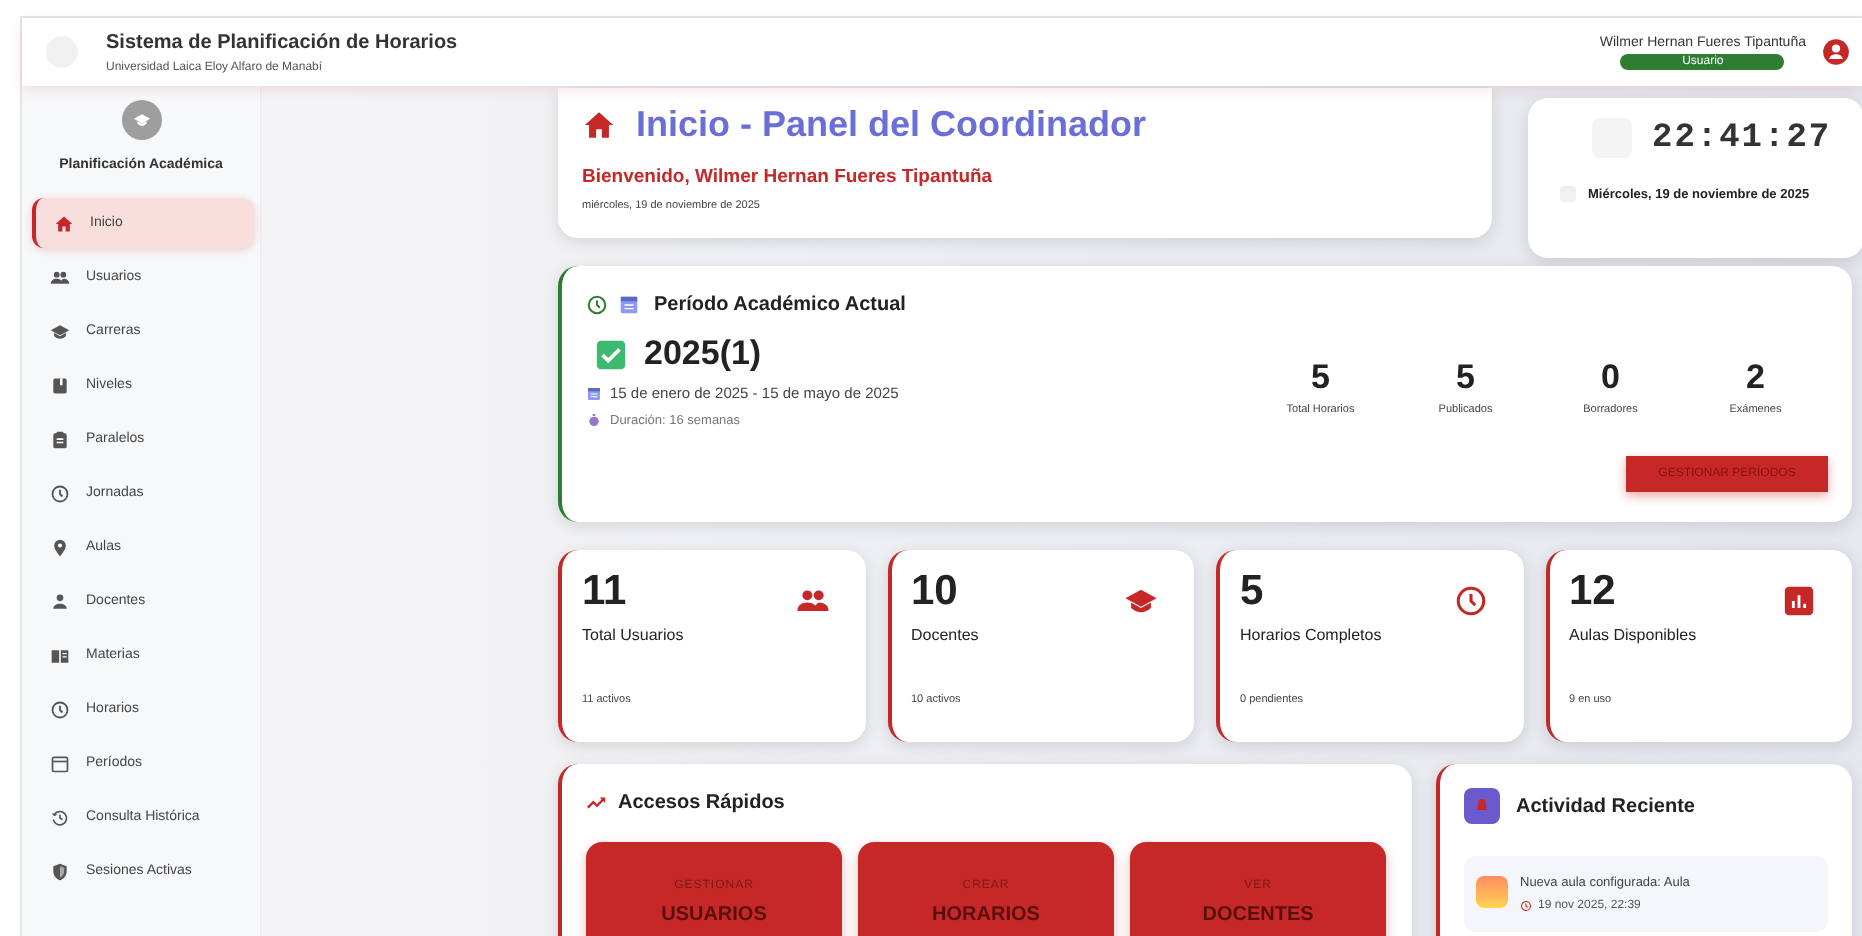 This screenshot has height=936, width=1862. I want to click on stat-label: Total Usuarios, so click(634, 635).